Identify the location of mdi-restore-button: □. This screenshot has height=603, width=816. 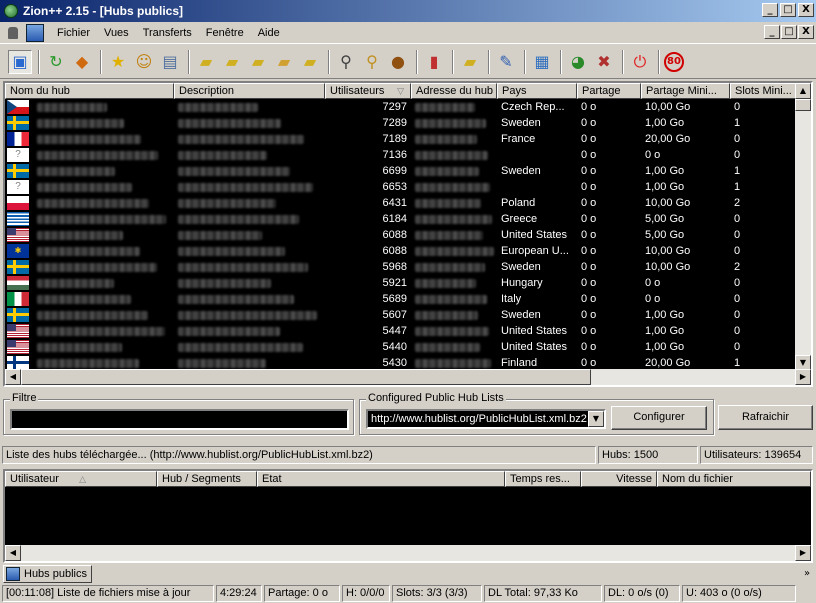
(789, 32).